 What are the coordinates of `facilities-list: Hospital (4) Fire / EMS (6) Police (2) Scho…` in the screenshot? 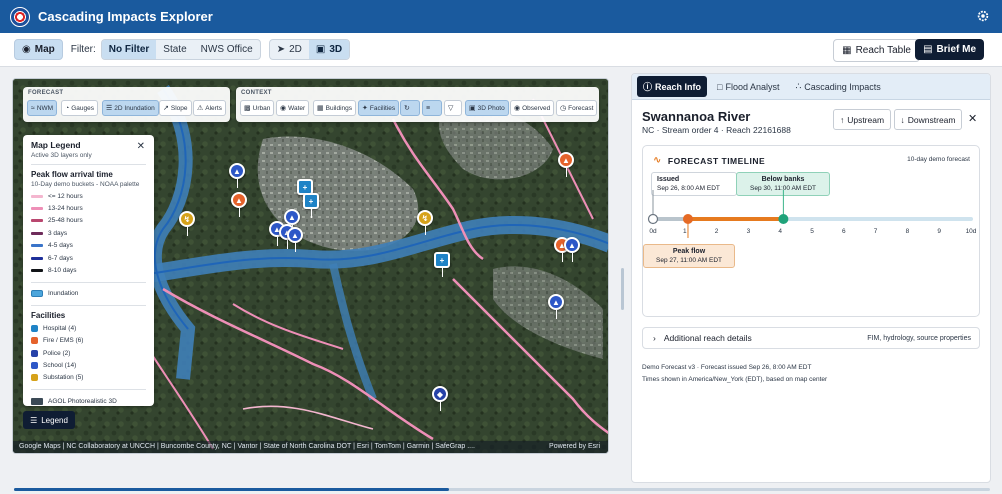 It's located at (88, 353).